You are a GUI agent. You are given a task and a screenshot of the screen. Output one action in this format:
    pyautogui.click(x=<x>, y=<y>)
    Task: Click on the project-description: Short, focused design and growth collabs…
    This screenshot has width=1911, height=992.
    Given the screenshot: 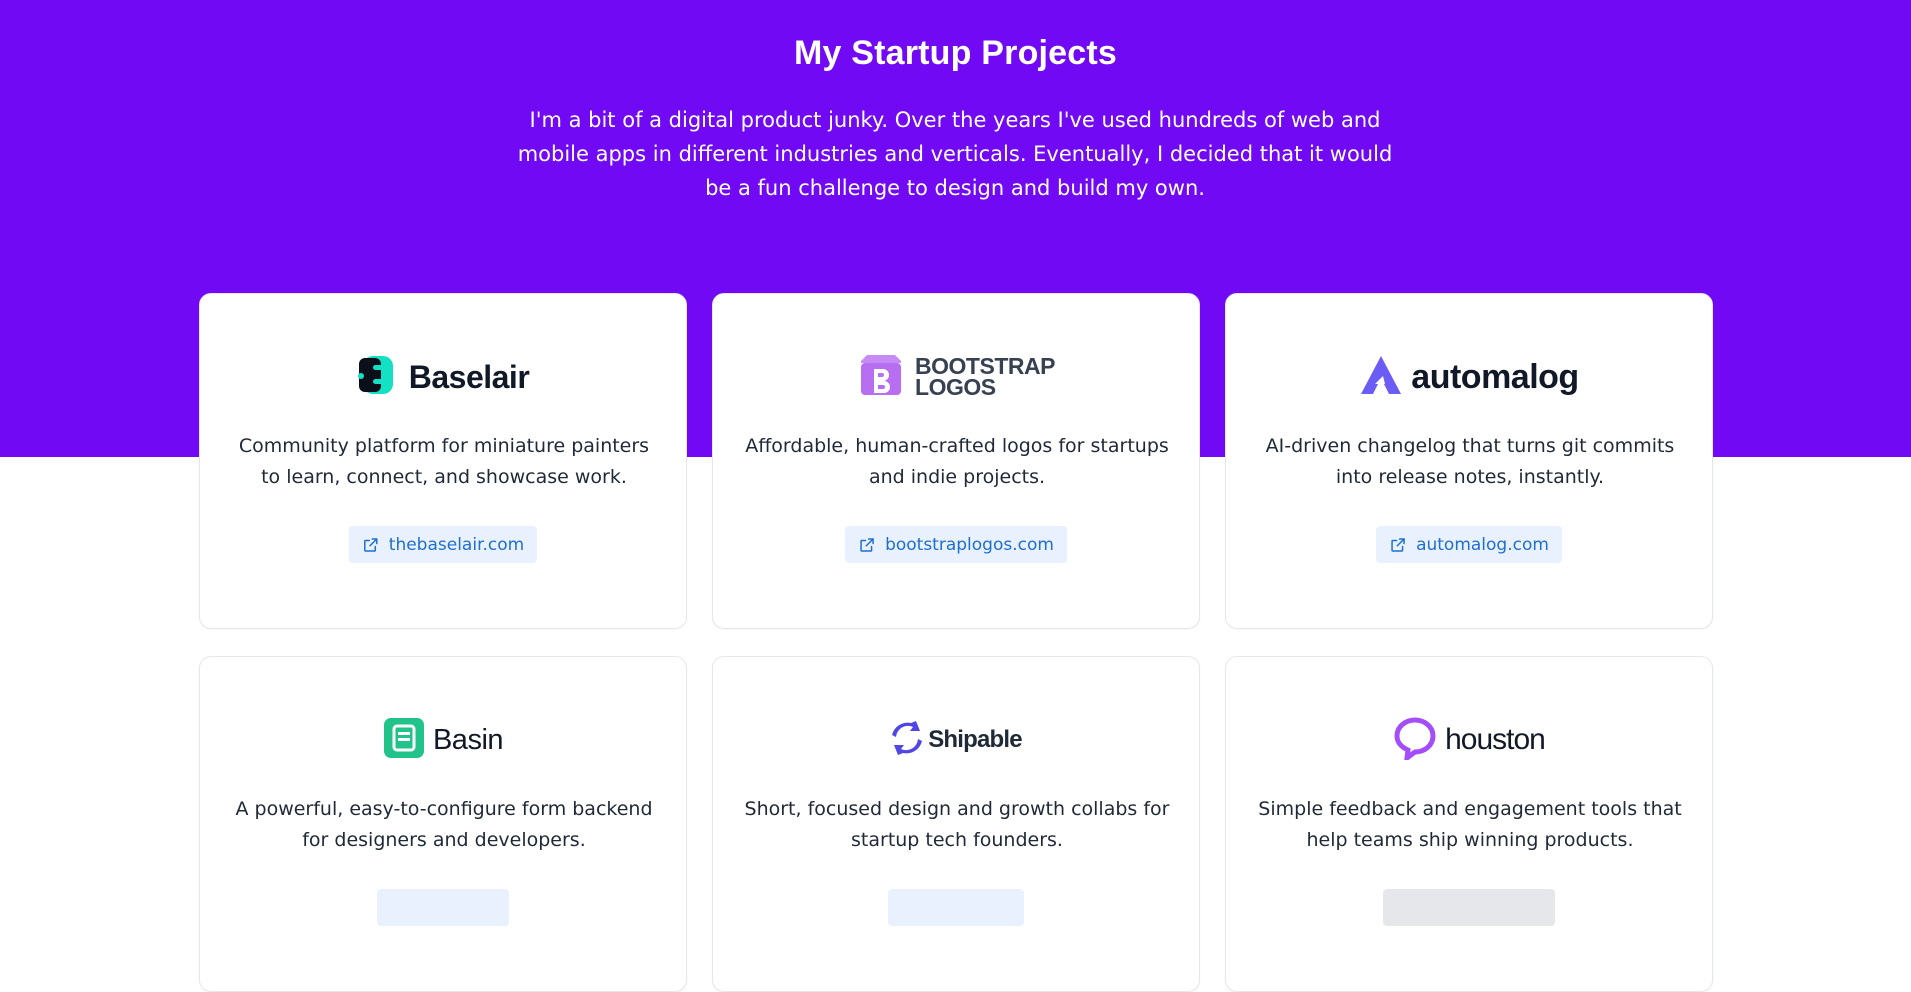 What is the action you would take?
    pyautogui.click(x=957, y=824)
    